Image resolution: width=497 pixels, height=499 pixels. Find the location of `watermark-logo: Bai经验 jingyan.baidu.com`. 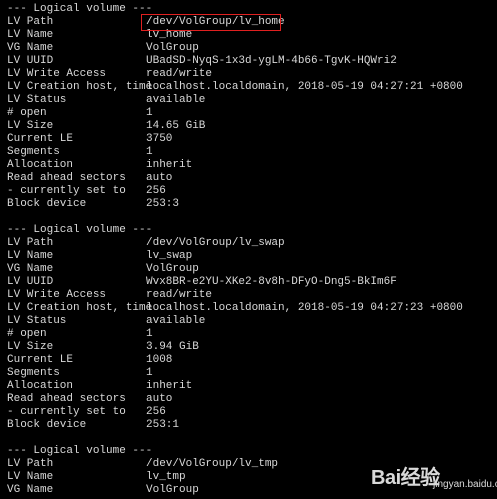

watermark-logo: Bai经验 jingyan.baidu.com is located at coordinates (434, 474).